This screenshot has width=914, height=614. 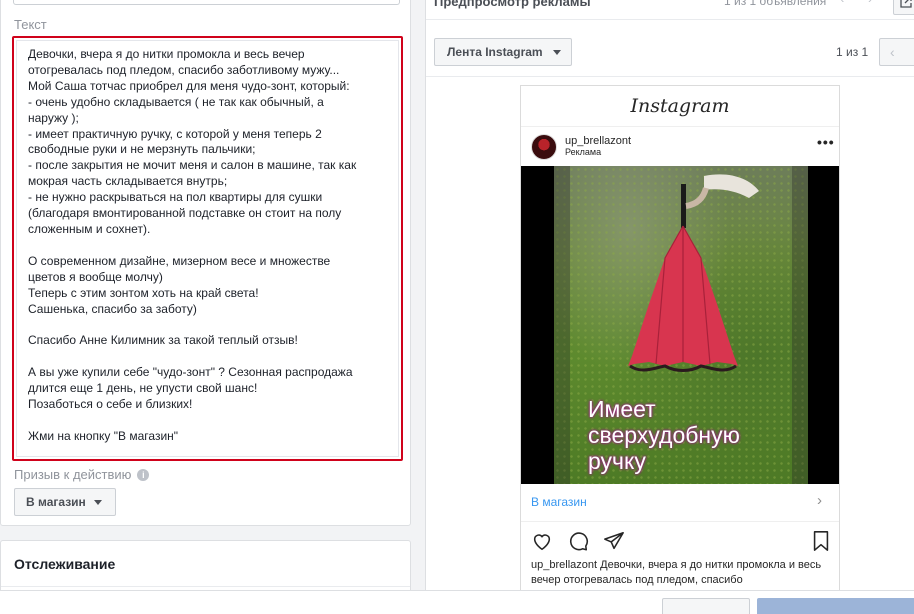 I want to click on open-external-button, so click(x=903, y=7).